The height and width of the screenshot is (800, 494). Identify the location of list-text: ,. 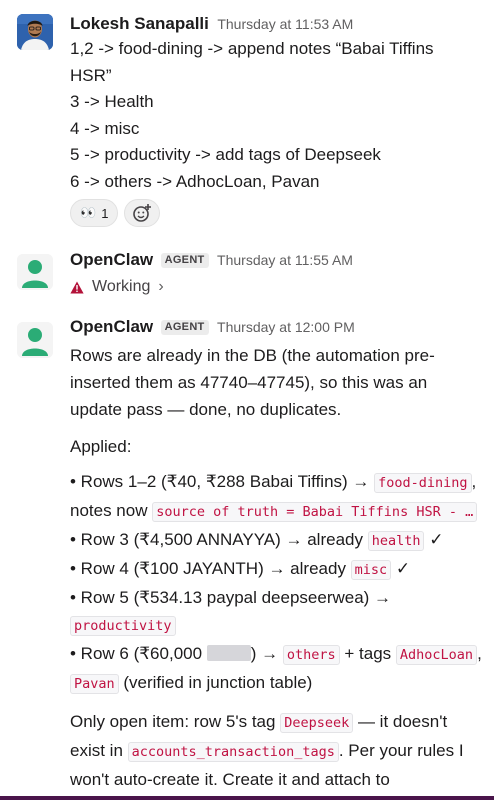
(479, 653).